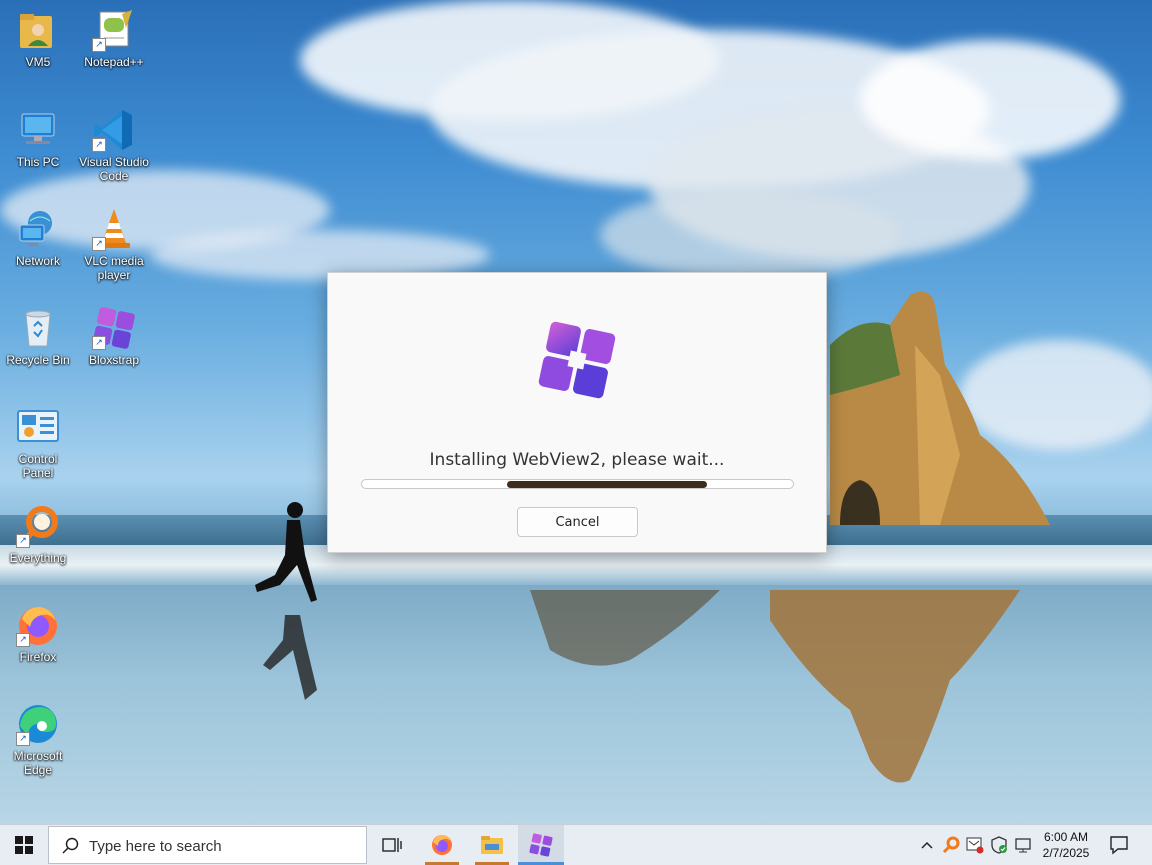  What do you see at coordinates (577, 522) in the screenshot?
I see `cancel-button: Cancel` at bounding box center [577, 522].